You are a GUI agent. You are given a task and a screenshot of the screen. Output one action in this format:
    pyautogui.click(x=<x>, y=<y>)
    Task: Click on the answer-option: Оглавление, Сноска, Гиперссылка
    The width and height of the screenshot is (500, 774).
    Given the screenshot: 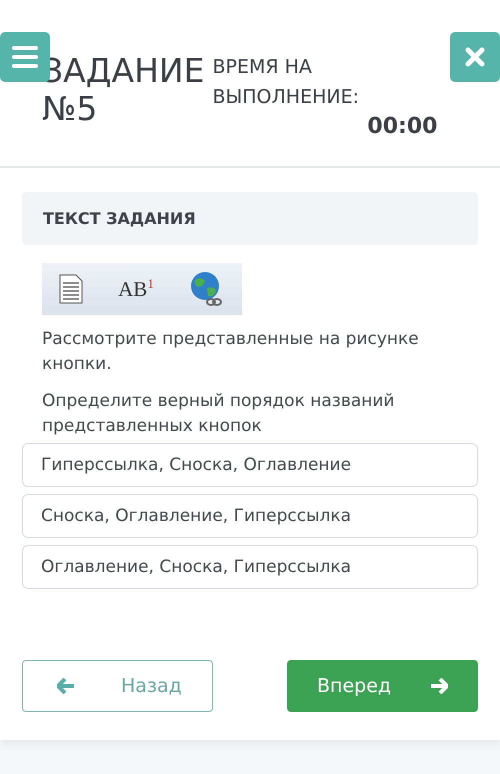 What is the action you would take?
    pyautogui.click(x=250, y=567)
    